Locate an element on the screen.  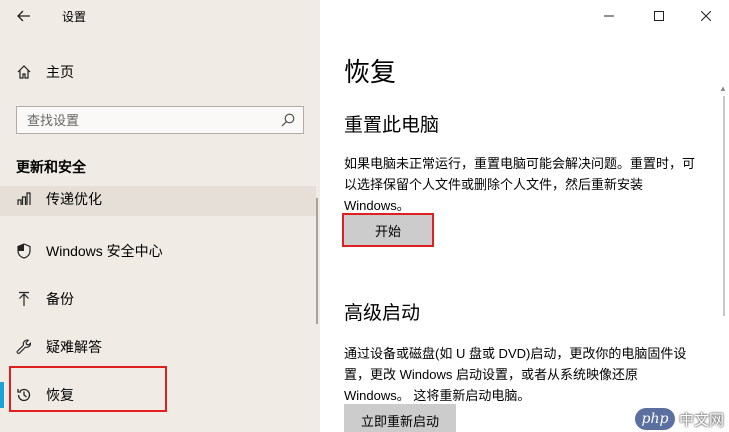
recovery-highlight-box is located at coordinates (88, 389).